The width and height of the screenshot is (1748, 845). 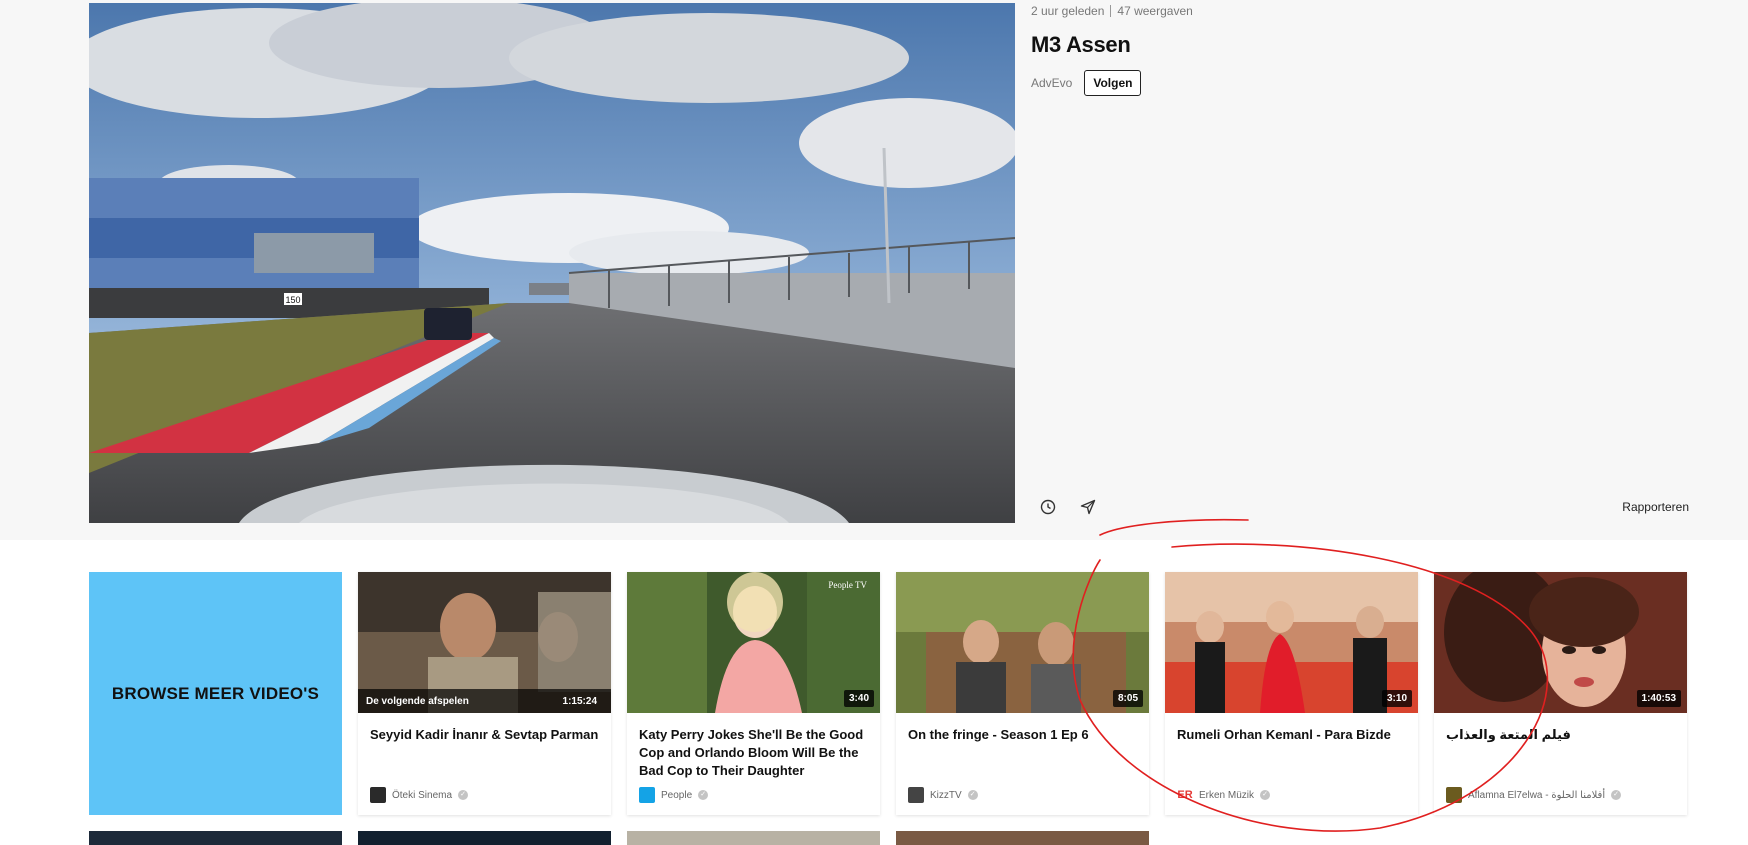 I want to click on distance-sign-number: 150, so click(x=292, y=300).